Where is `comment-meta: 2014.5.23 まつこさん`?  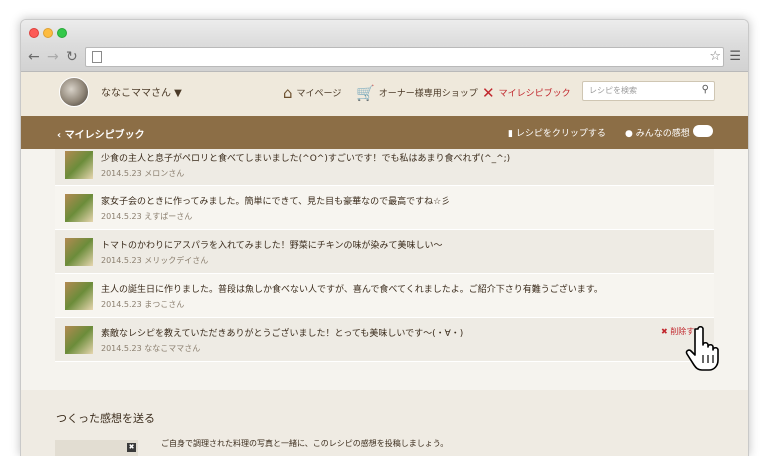
comment-meta: 2014.5.23 まつこさん is located at coordinates (143, 304).